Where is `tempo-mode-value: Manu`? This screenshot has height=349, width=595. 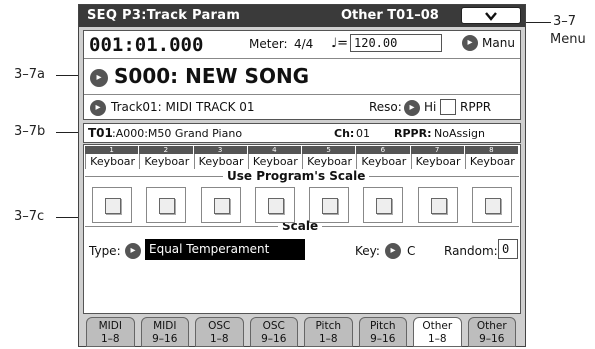 tempo-mode-value: Manu is located at coordinates (498, 43).